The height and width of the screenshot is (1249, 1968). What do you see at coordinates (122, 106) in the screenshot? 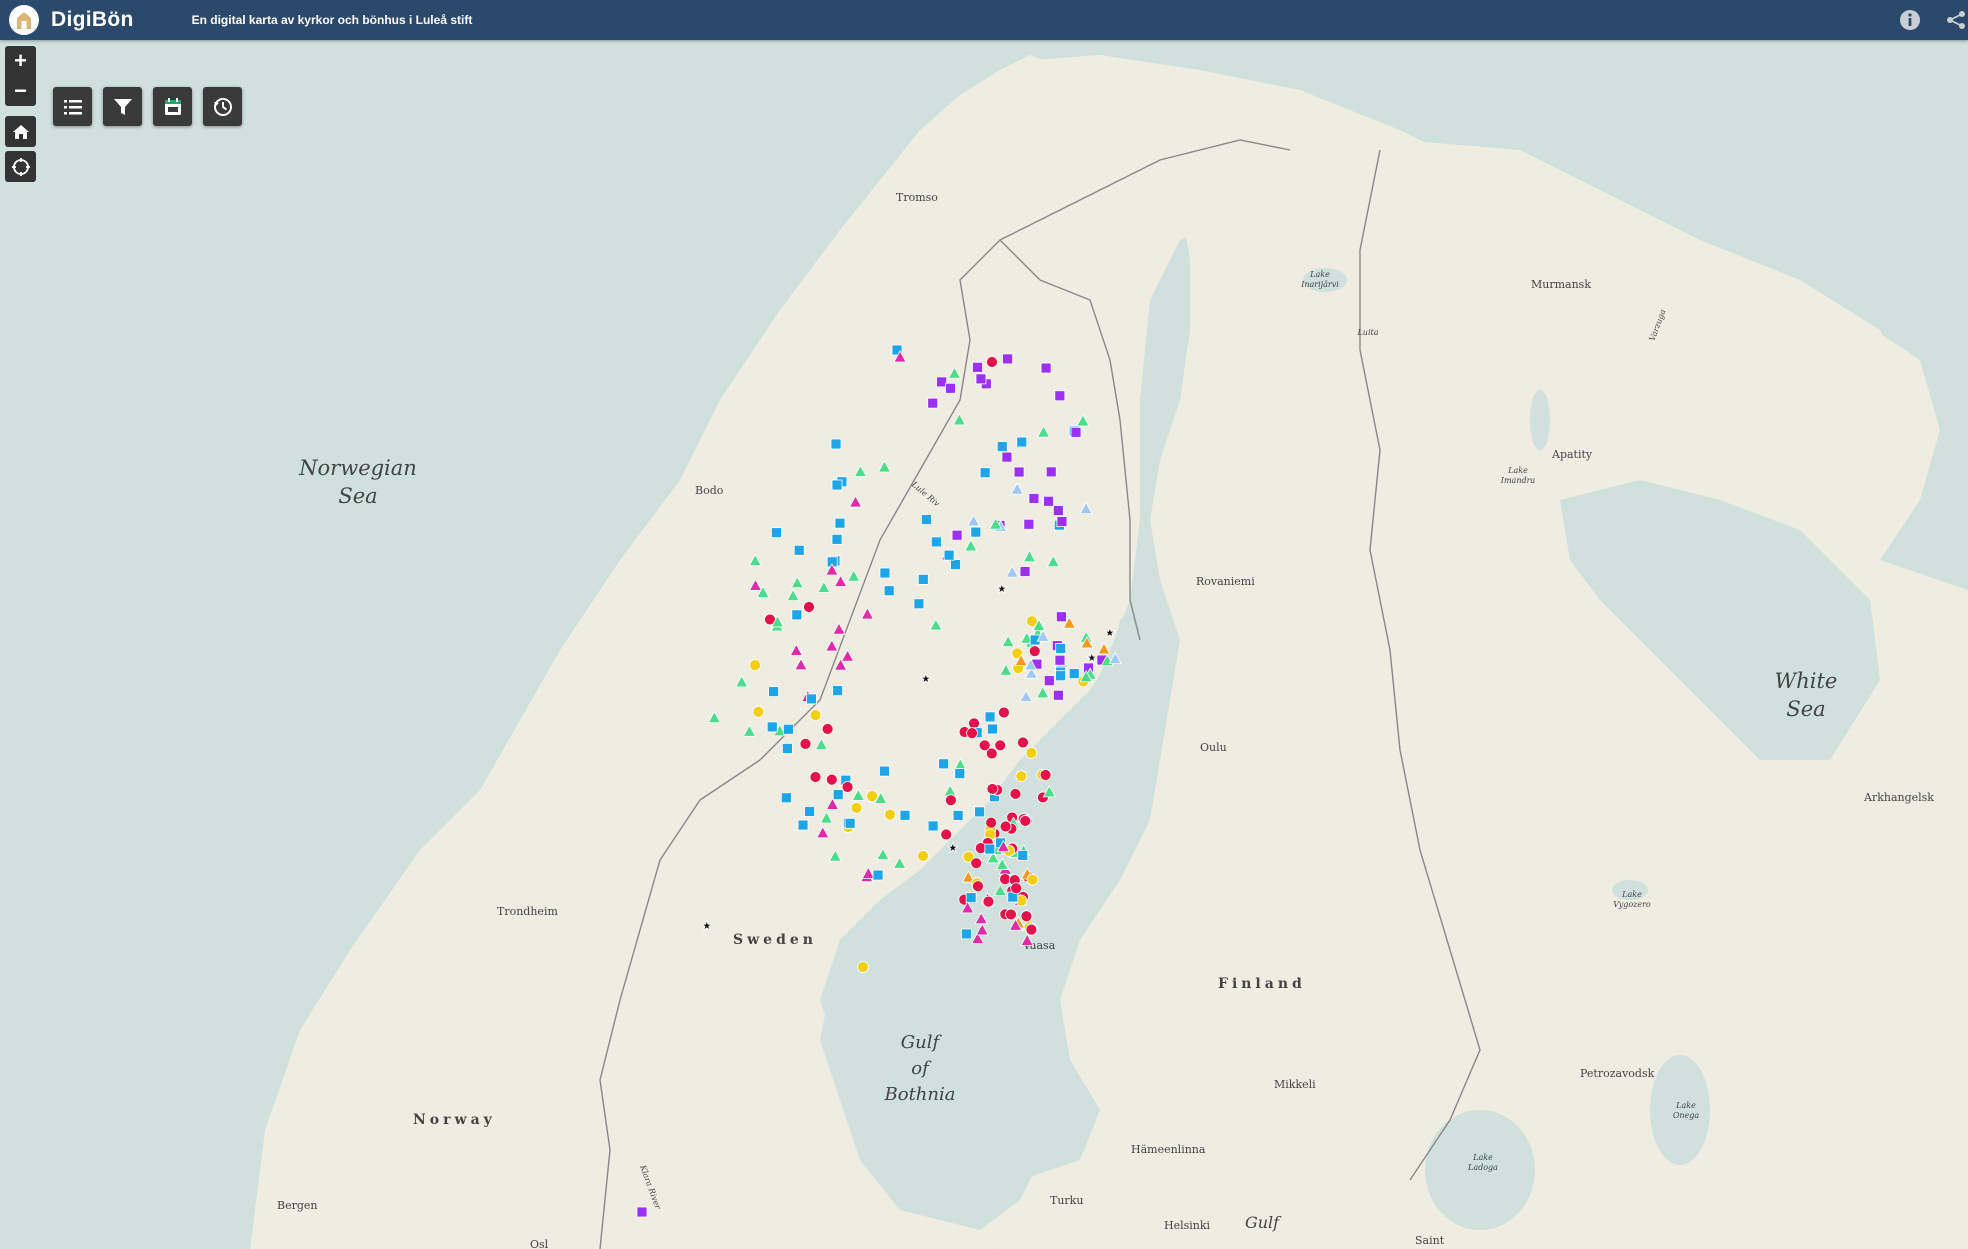
I see `filter-button` at bounding box center [122, 106].